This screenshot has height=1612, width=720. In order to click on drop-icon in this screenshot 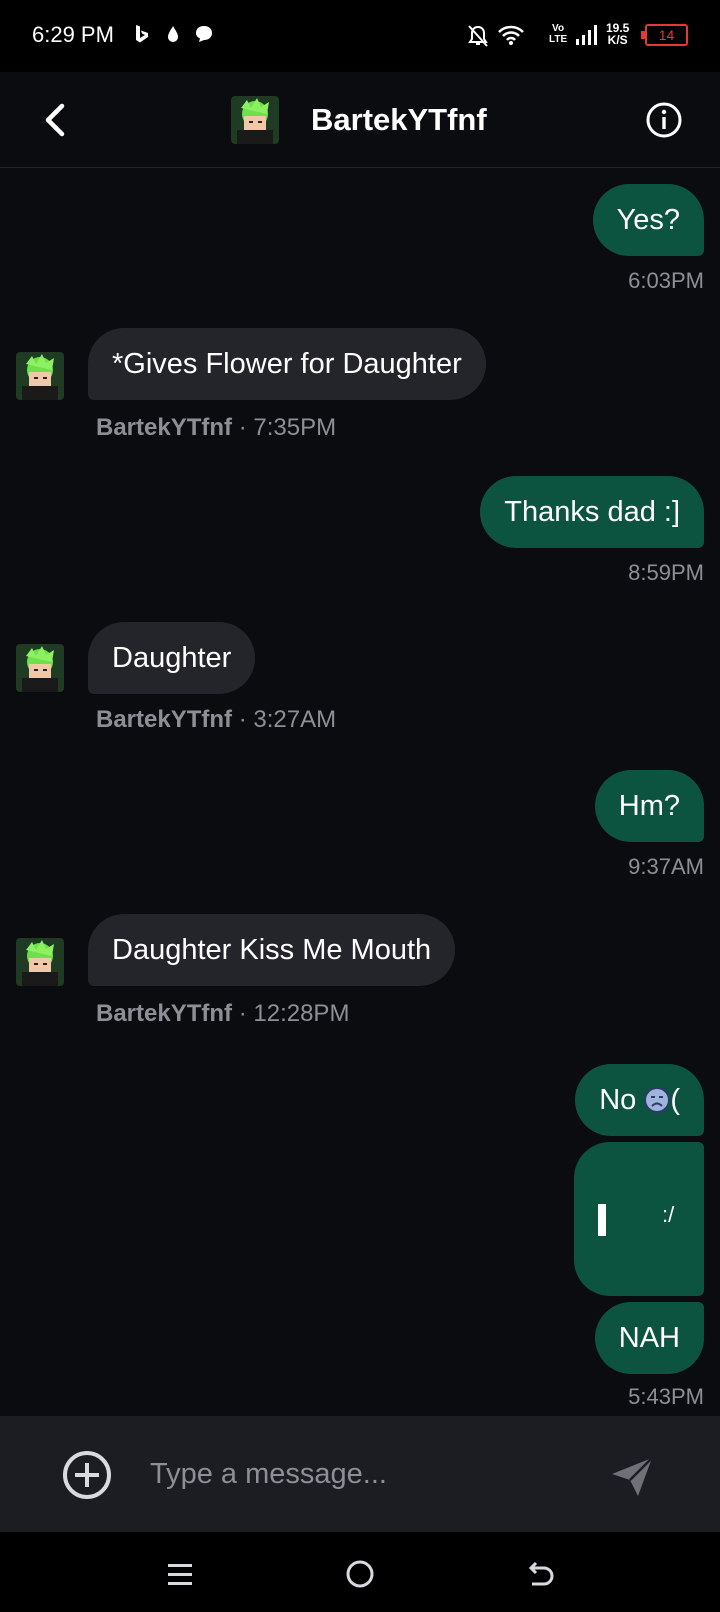, I will do `click(173, 36)`.